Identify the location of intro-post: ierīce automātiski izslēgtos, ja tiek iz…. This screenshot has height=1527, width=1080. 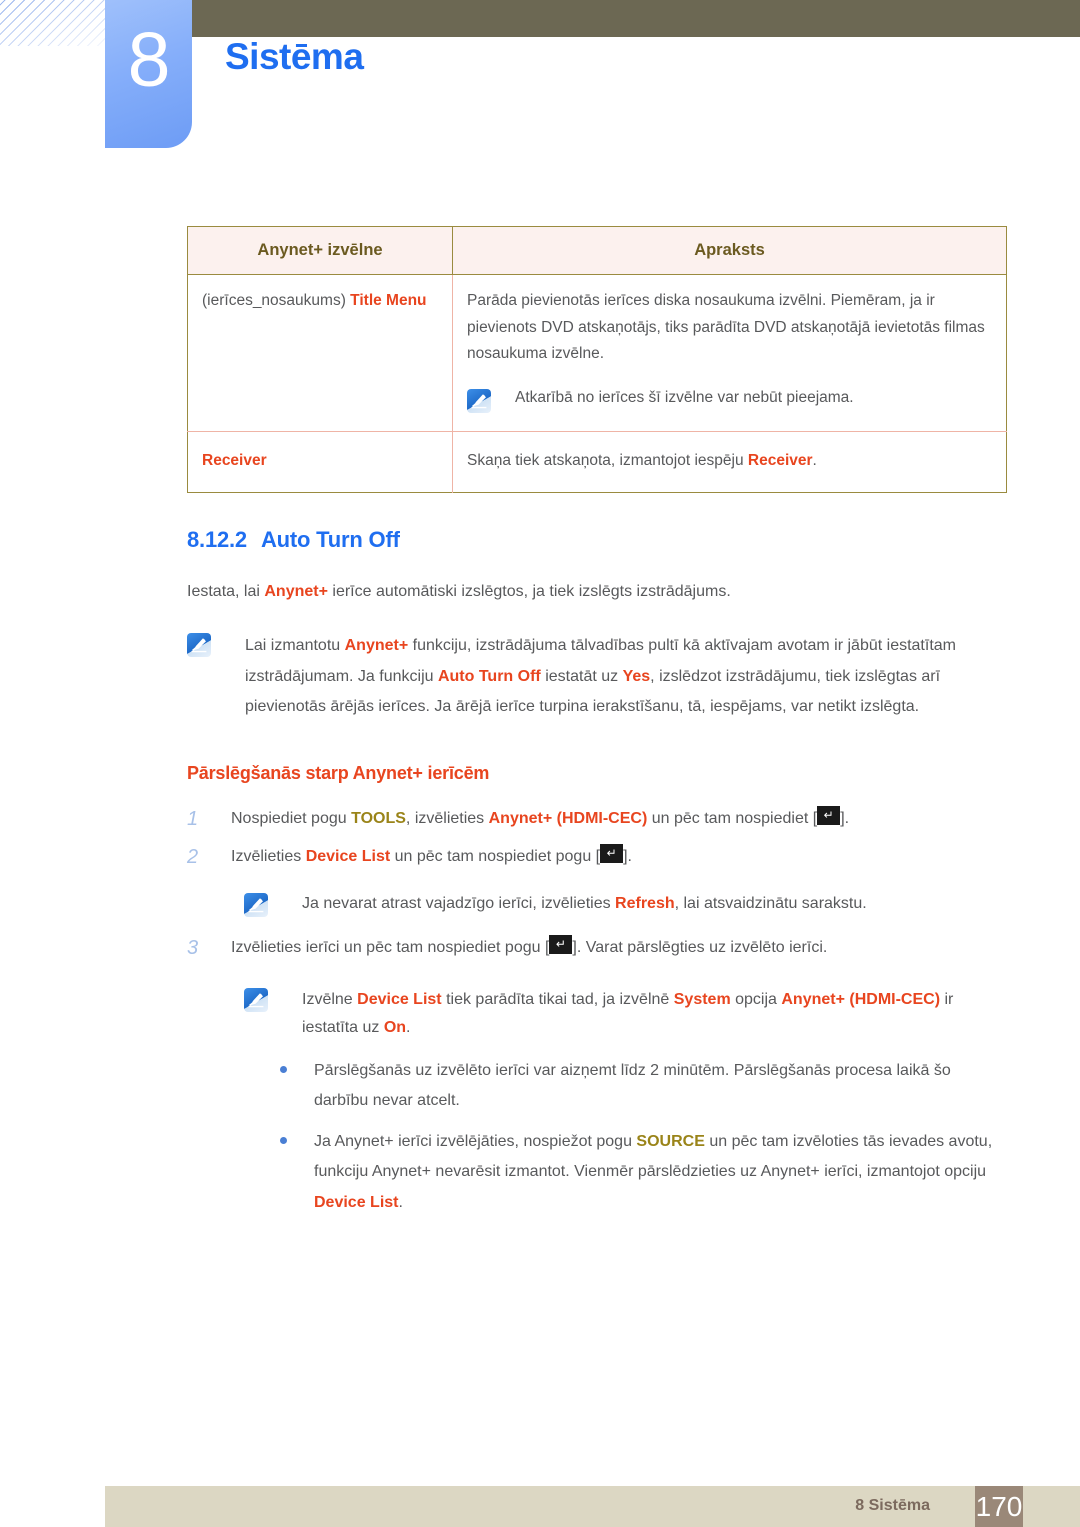
(529, 592).